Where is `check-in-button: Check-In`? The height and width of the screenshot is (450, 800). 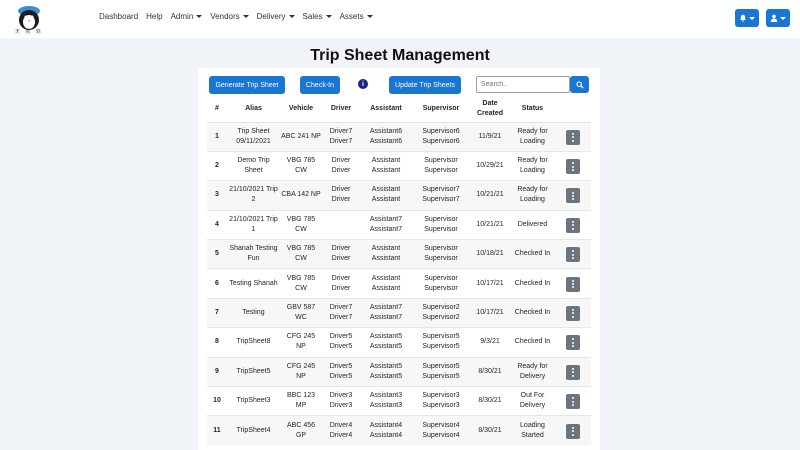 check-in-button: Check-In is located at coordinates (320, 85).